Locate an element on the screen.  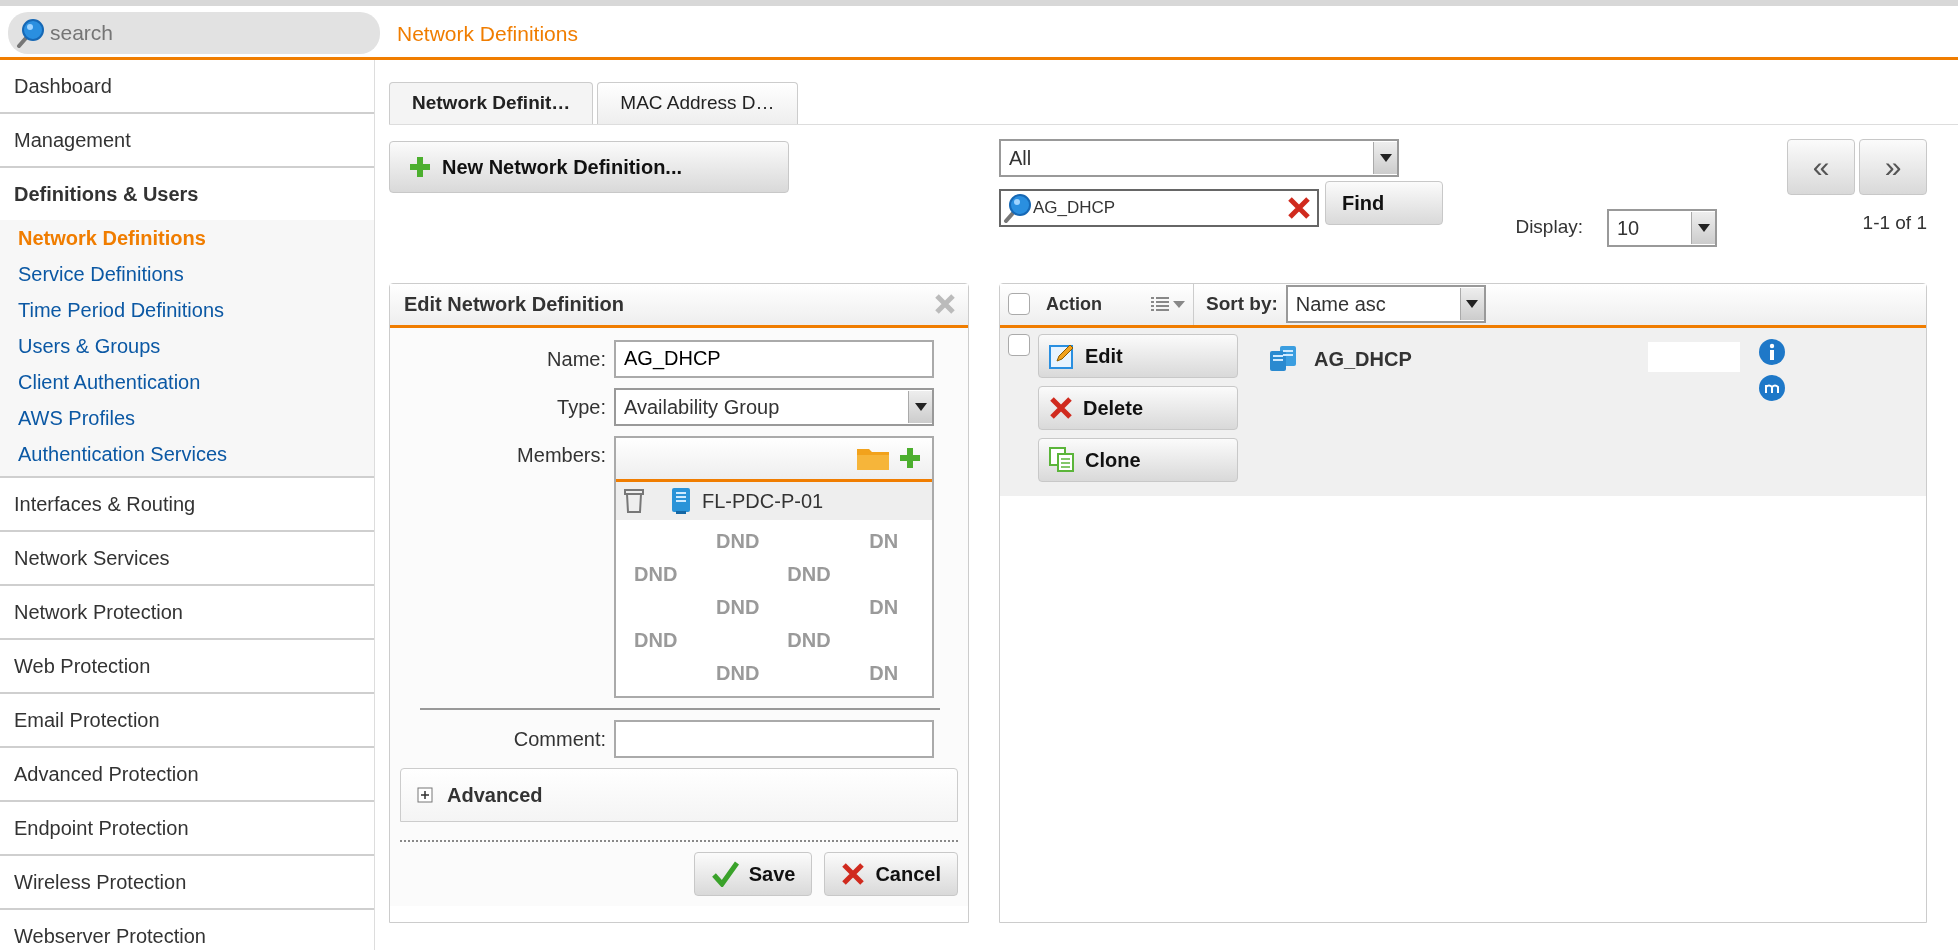
sidebar-item: Definitions & Users is located at coordinates (187, 194).